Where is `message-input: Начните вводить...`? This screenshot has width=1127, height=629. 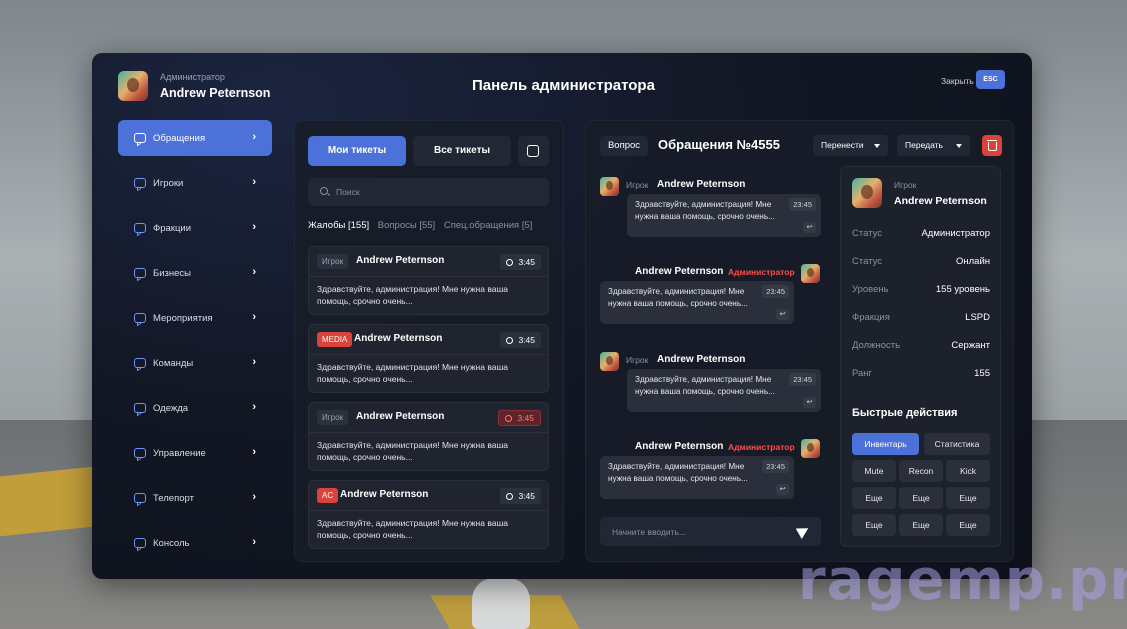
message-input: Начните вводить... is located at coordinates (710, 531).